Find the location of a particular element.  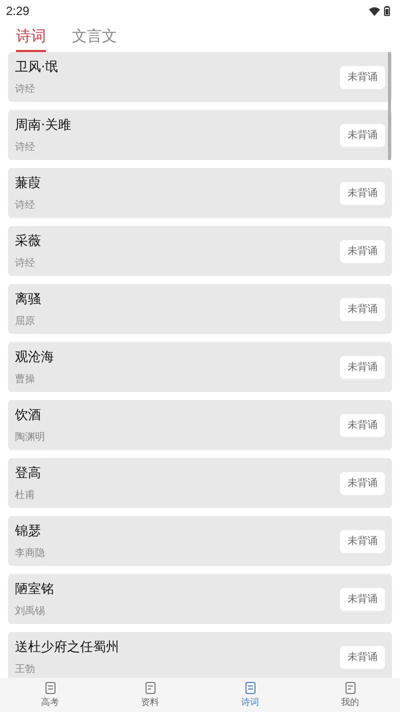

status-time: 2:29 is located at coordinates (18, 11).